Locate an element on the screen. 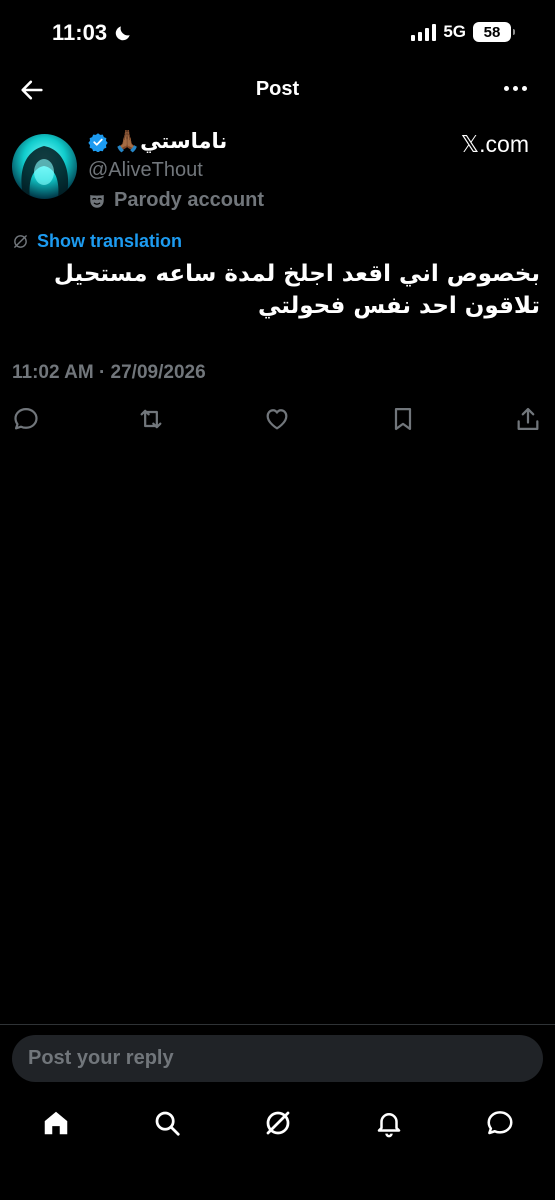  moon-icon is located at coordinates (122, 33).